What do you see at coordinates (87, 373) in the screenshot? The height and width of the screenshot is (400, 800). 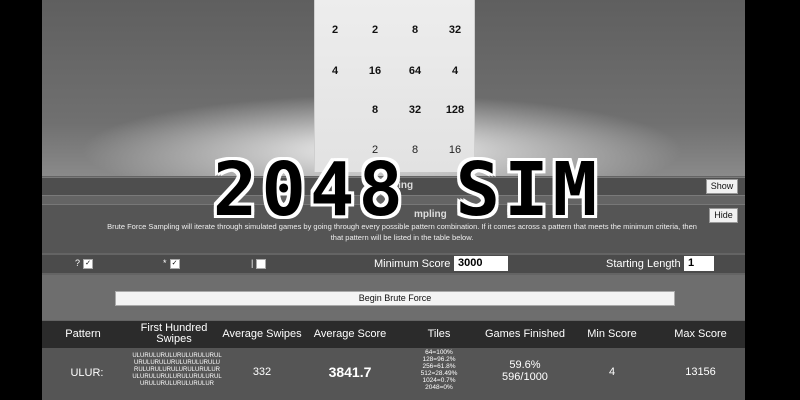 I see `cell-pattern: ULUR:` at bounding box center [87, 373].